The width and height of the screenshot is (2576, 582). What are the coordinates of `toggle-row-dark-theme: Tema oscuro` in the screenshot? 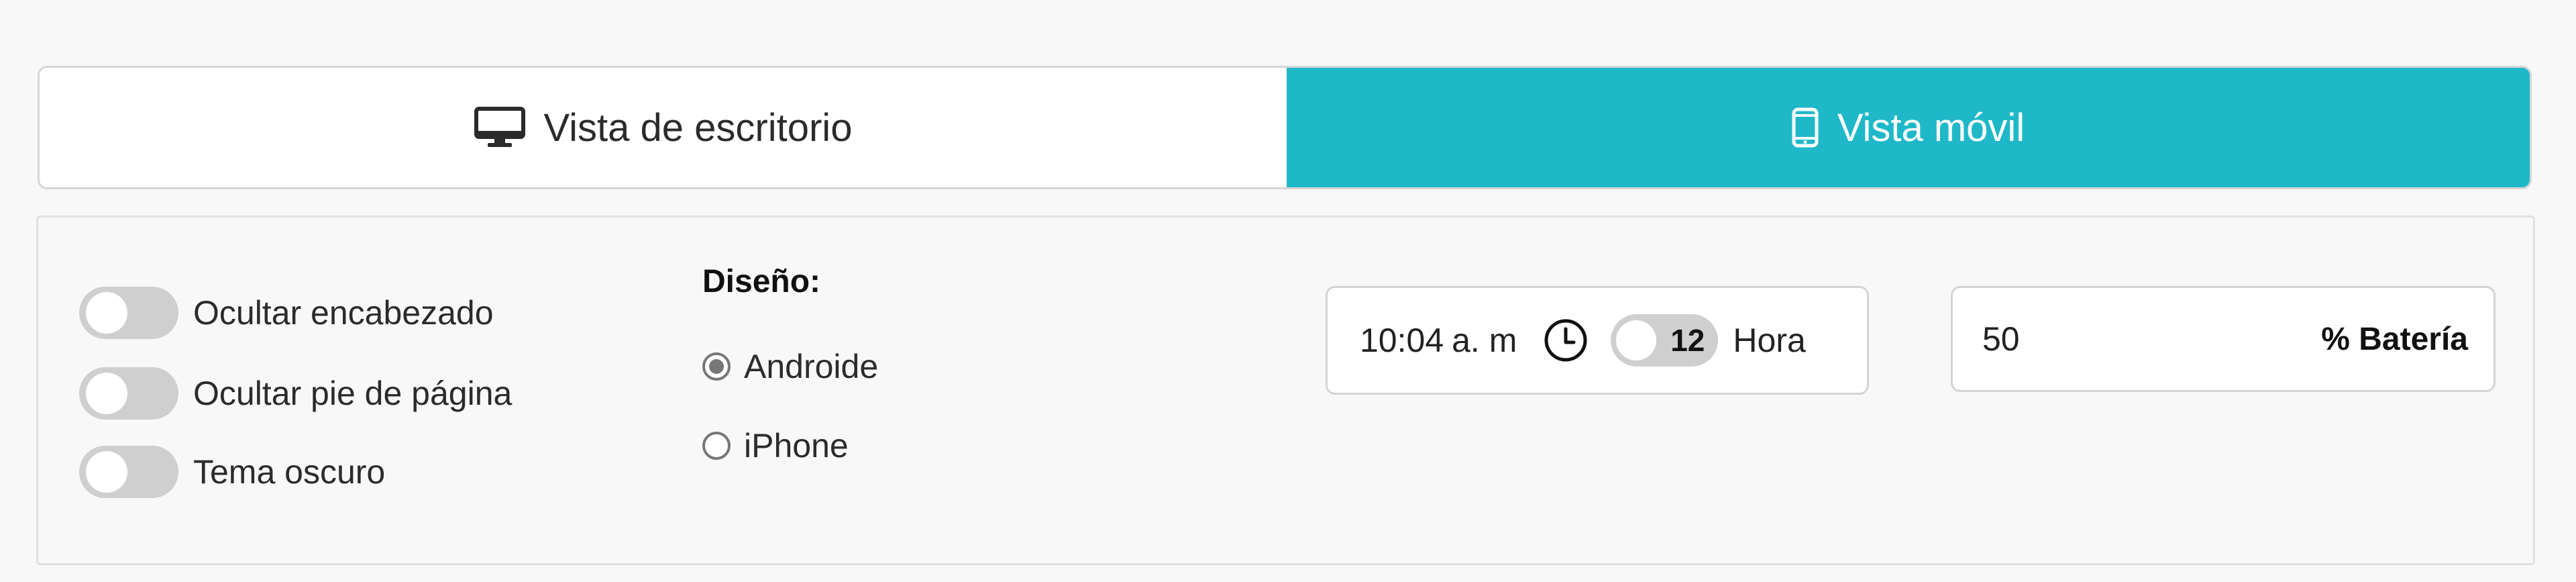 It's located at (232, 472).